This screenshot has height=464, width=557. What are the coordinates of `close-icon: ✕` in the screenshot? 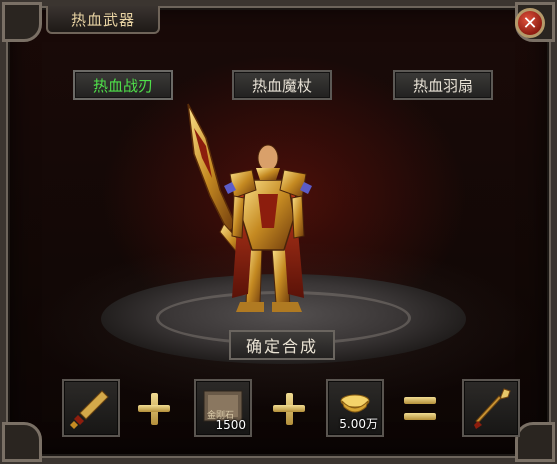 It's located at (530, 23).